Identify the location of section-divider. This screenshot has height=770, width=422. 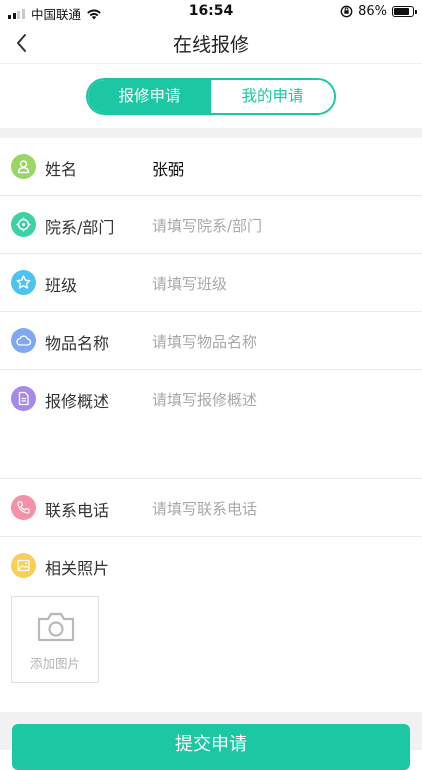
(211, 133).